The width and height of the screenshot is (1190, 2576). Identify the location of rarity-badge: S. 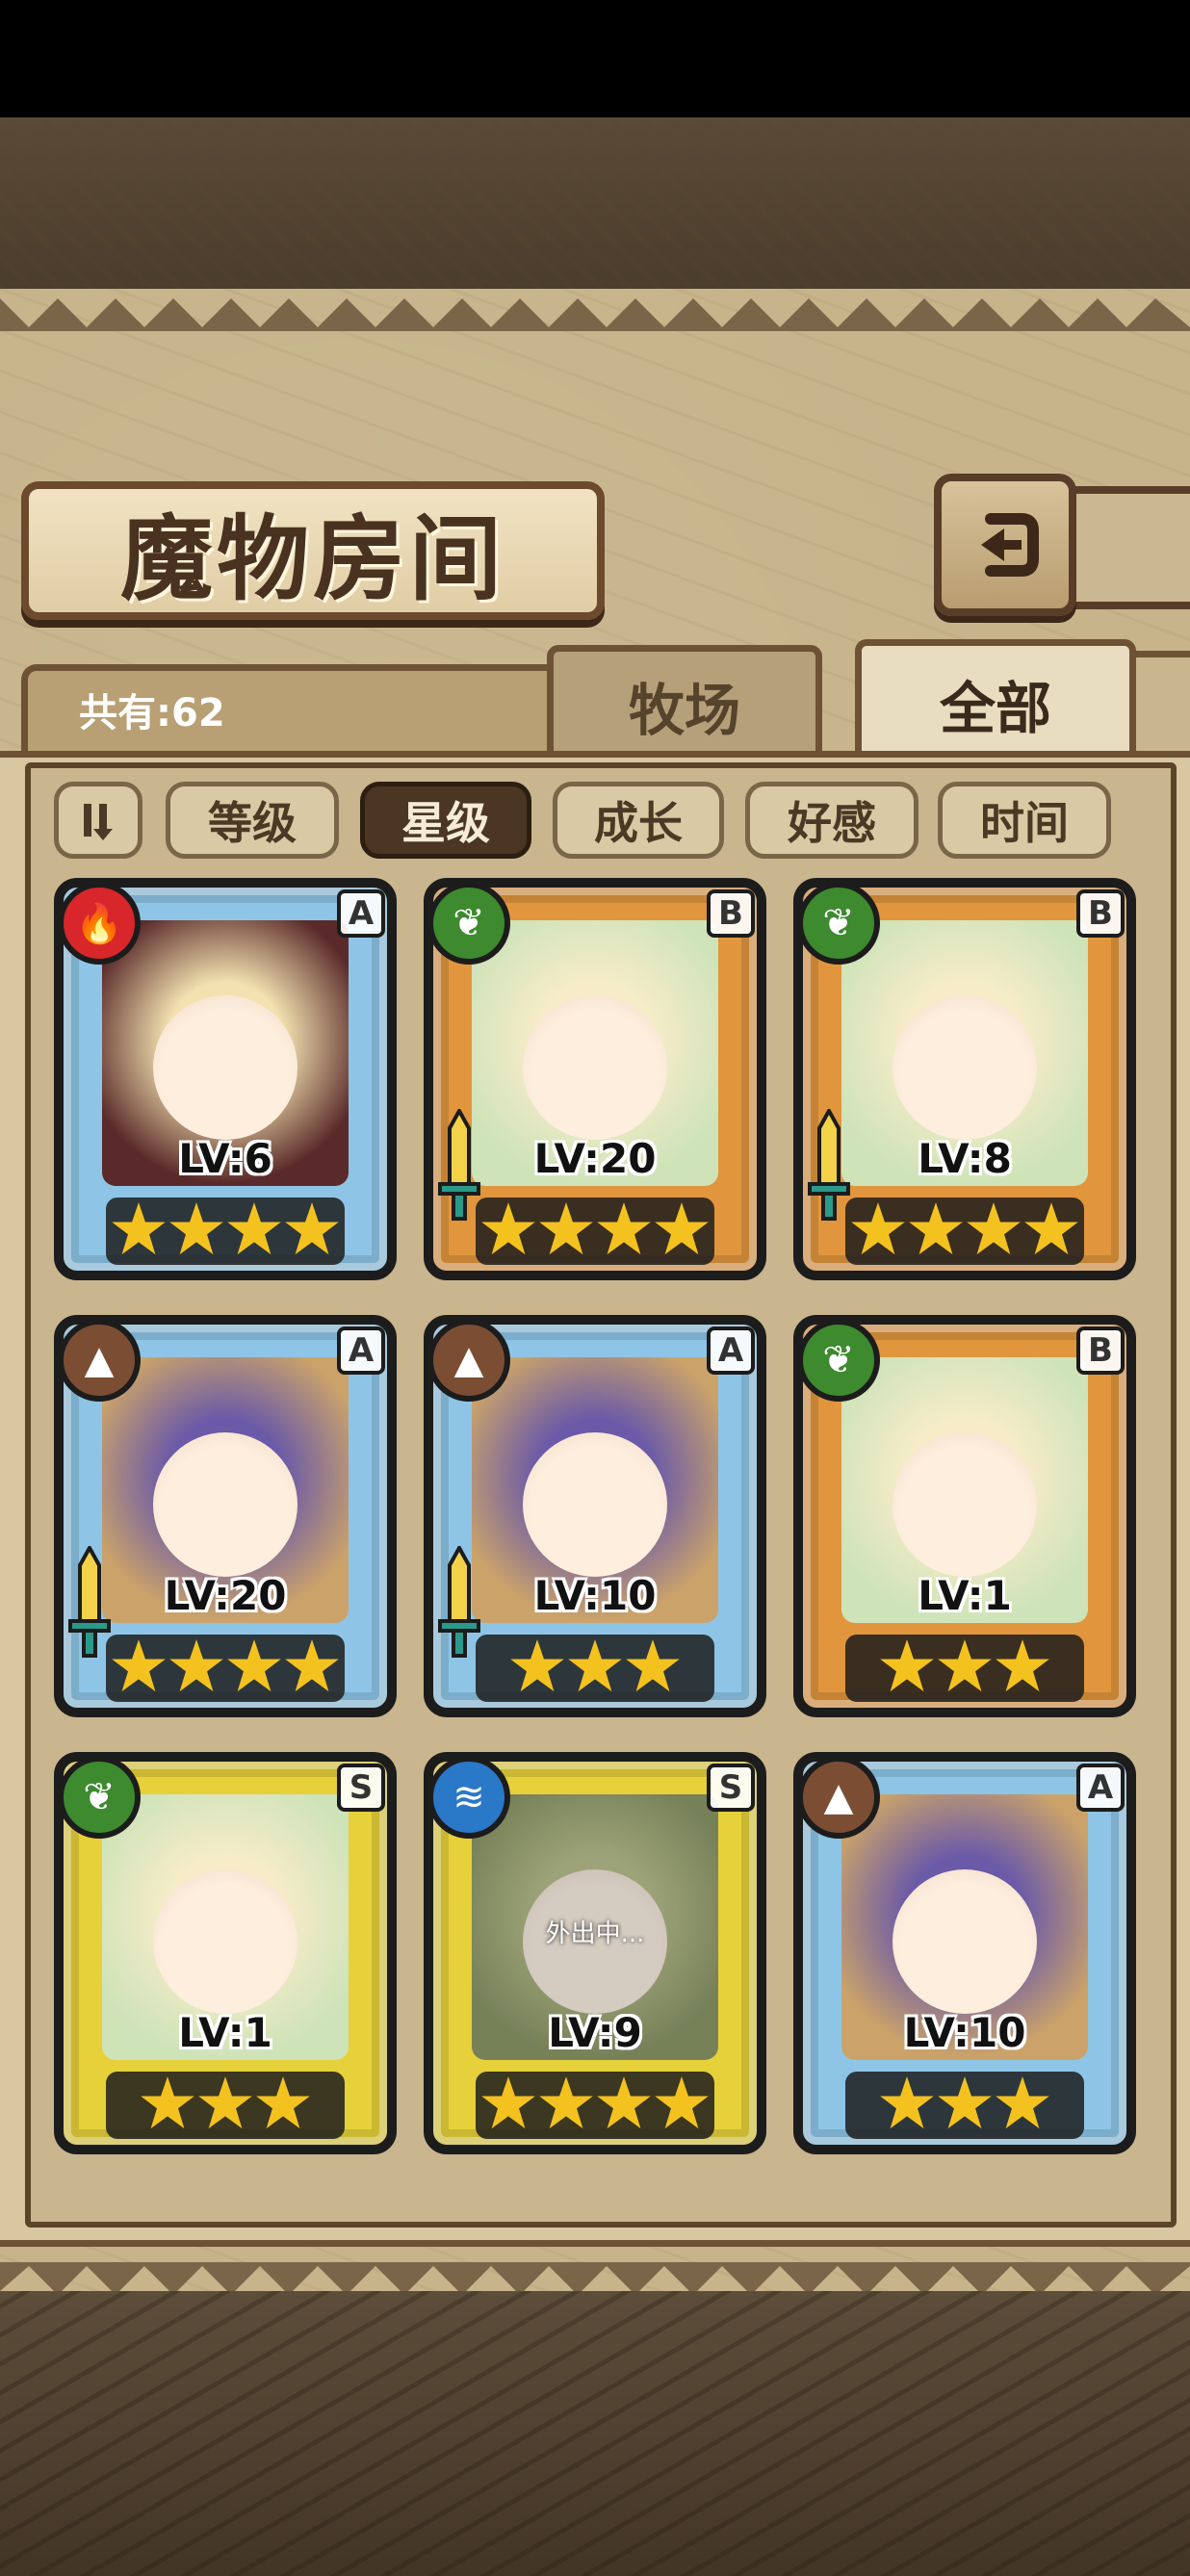
(361, 1788).